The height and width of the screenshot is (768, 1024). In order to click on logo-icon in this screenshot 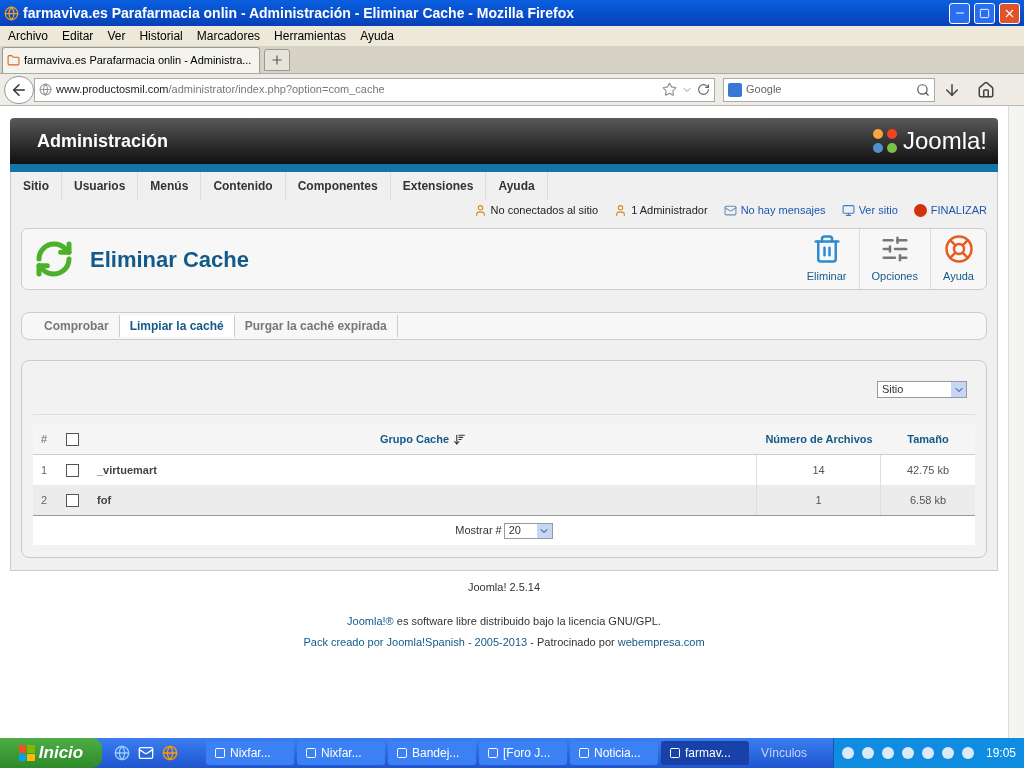, I will do `click(884, 141)`.